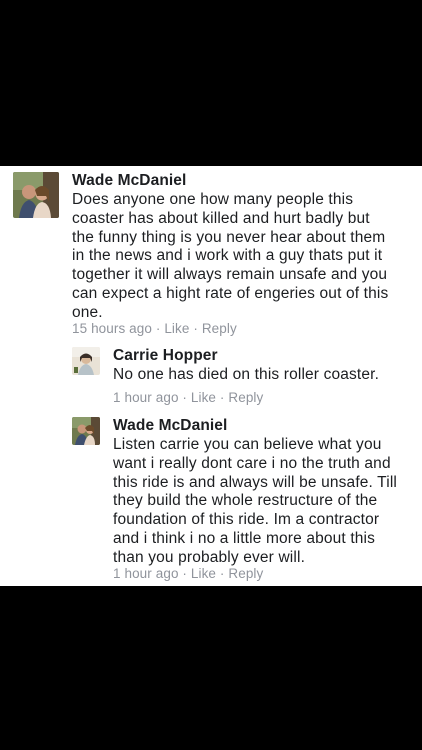 The width and height of the screenshot is (422, 750). What do you see at coordinates (245, 501) in the screenshot?
I see `comment-text-line: they build the whole restructure of the` at bounding box center [245, 501].